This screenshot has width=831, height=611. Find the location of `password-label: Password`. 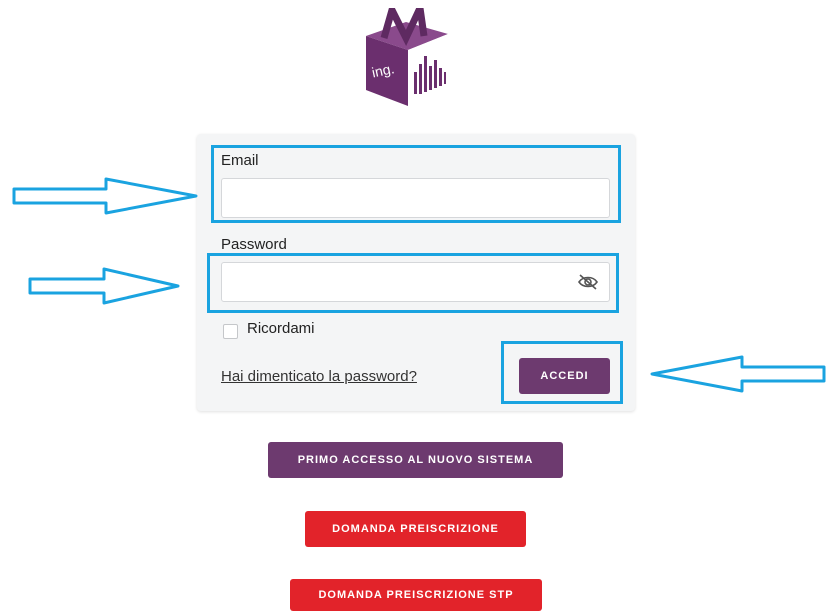

password-label: Password is located at coordinates (254, 244).